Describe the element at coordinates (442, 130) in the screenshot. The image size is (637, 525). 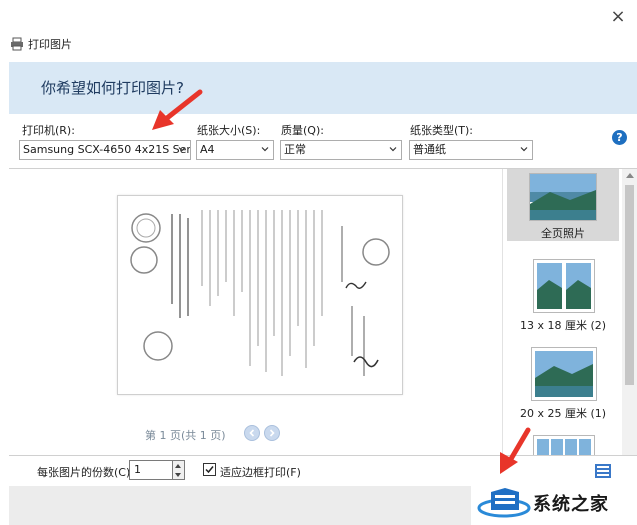
I see `paper-type-label: 纸张类型(T):` at that location.